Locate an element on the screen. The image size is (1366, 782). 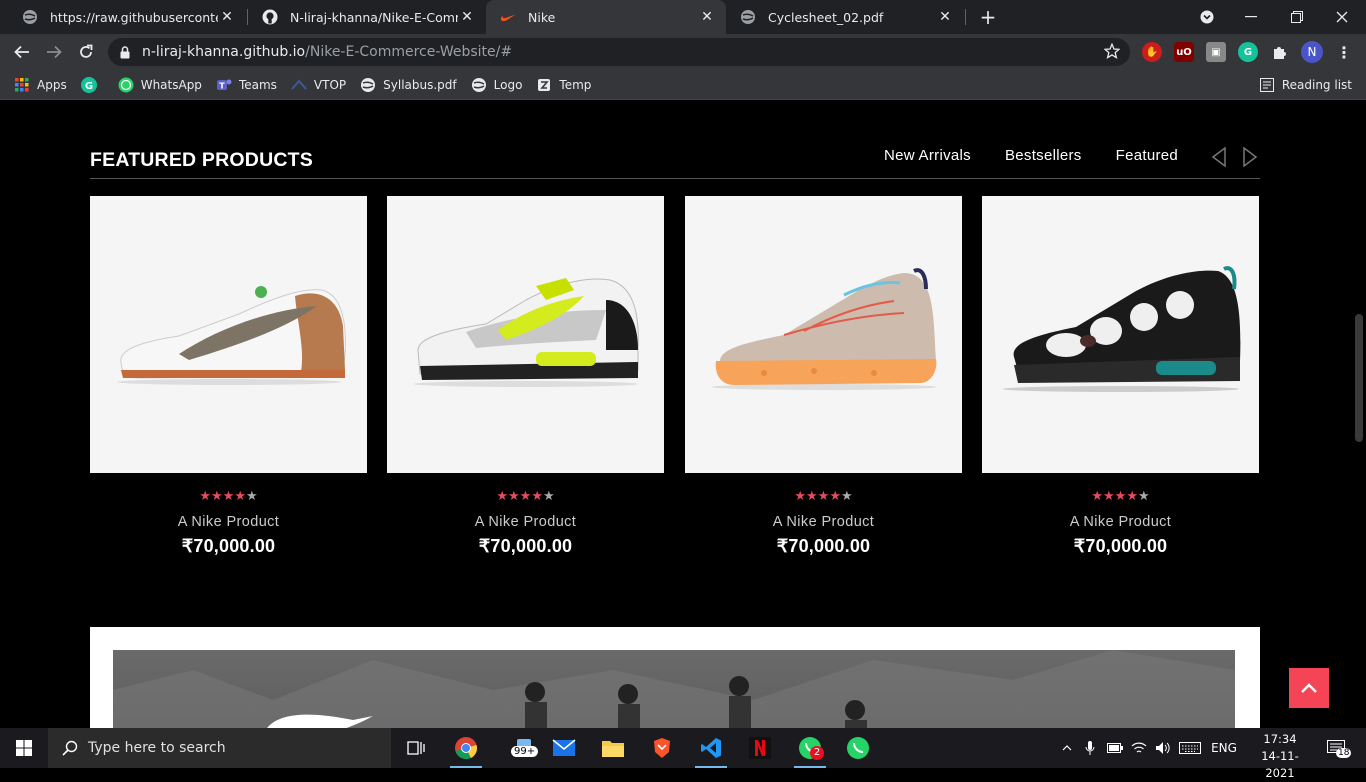
globe-icon is located at coordinates (748, 17).